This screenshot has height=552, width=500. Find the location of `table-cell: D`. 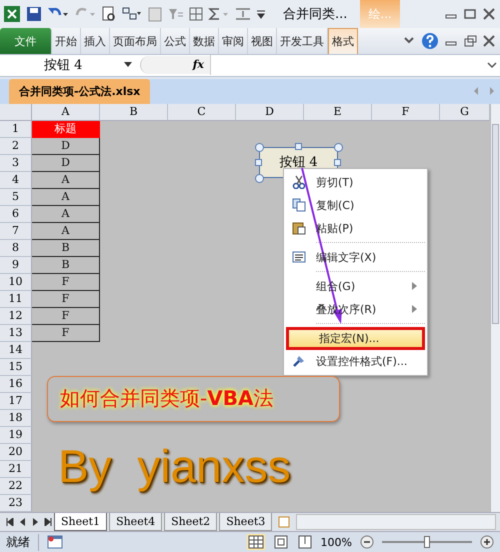

table-cell: D is located at coordinates (66, 146).